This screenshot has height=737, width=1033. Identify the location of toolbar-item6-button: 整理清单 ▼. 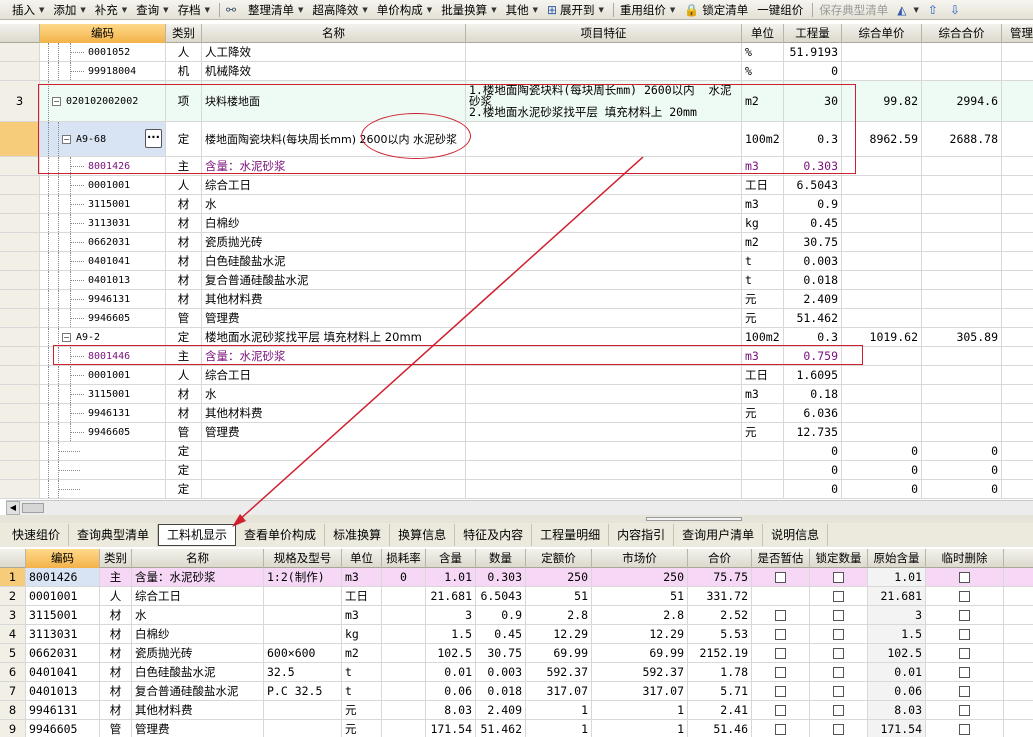
(275, 10).